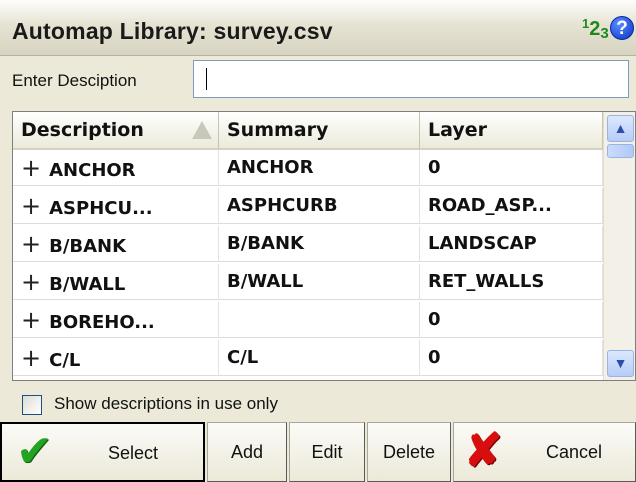 This screenshot has height=482, width=636. Describe the element at coordinates (92, 170) in the screenshot. I see `row-description: ANCHOR` at that location.